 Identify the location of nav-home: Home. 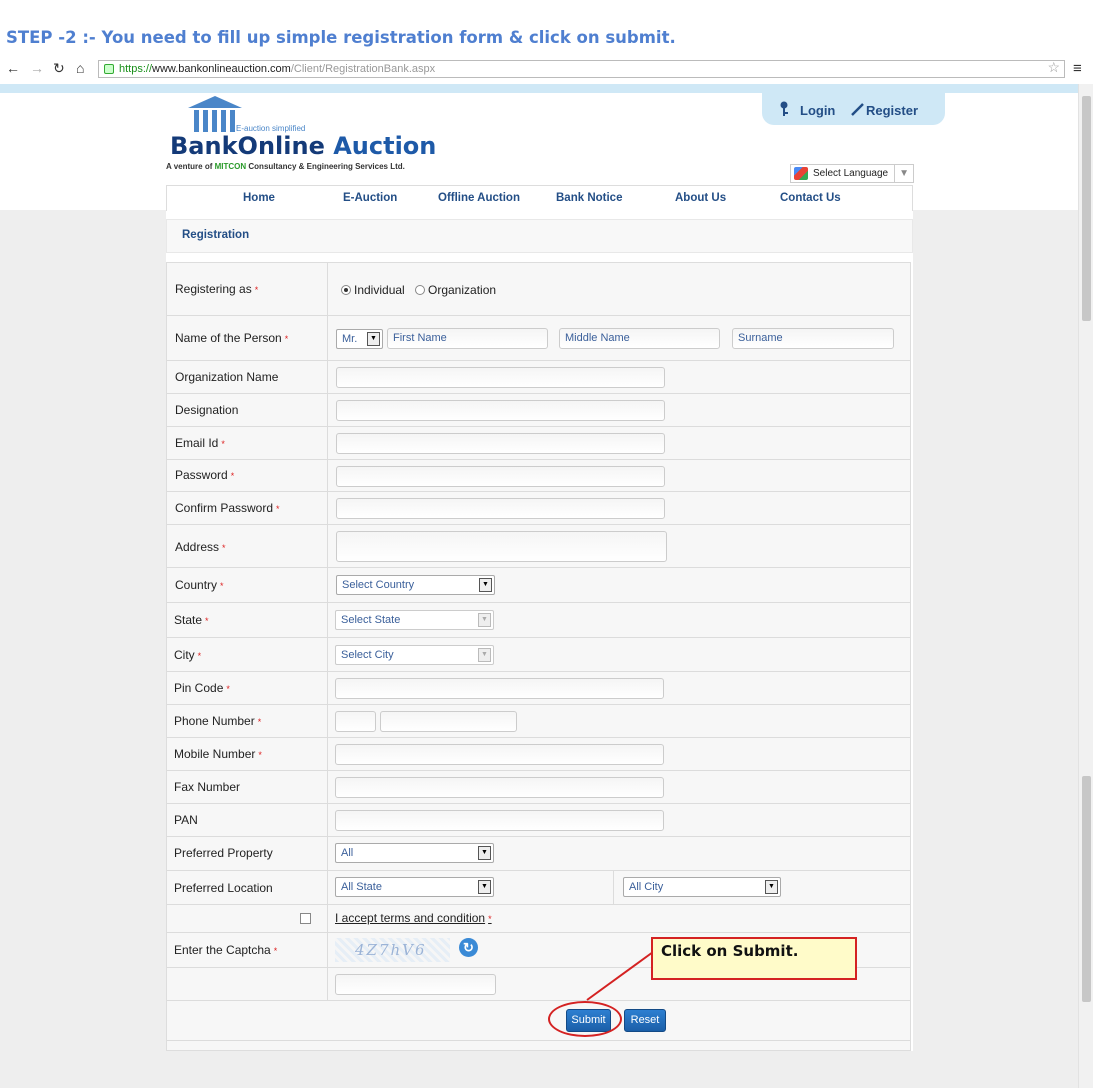
(259, 198).